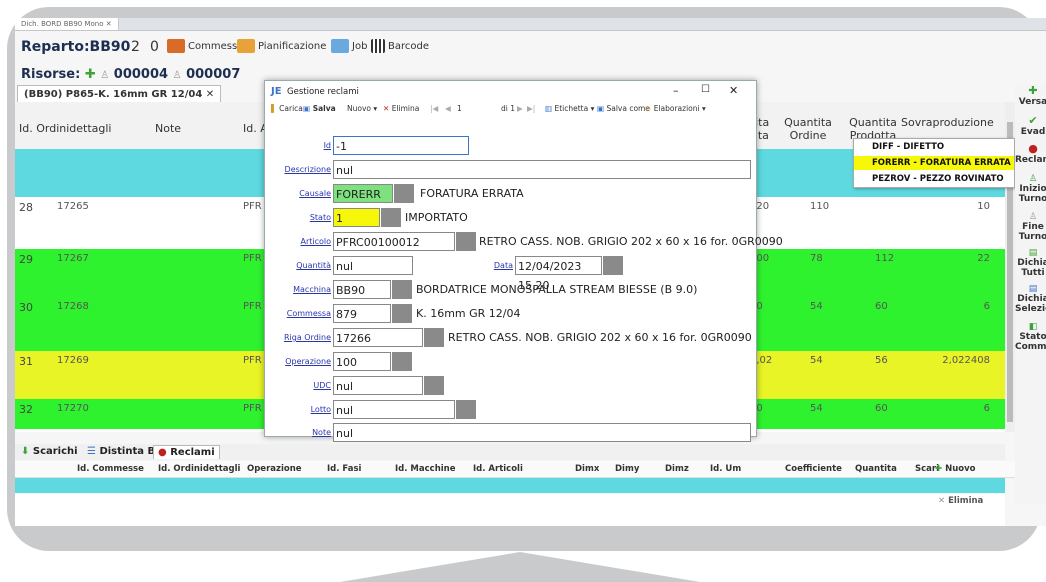 This screenshot has width=1046, height=582. I want to click on cell-quantita-ordine: 54, so click(816, 360).